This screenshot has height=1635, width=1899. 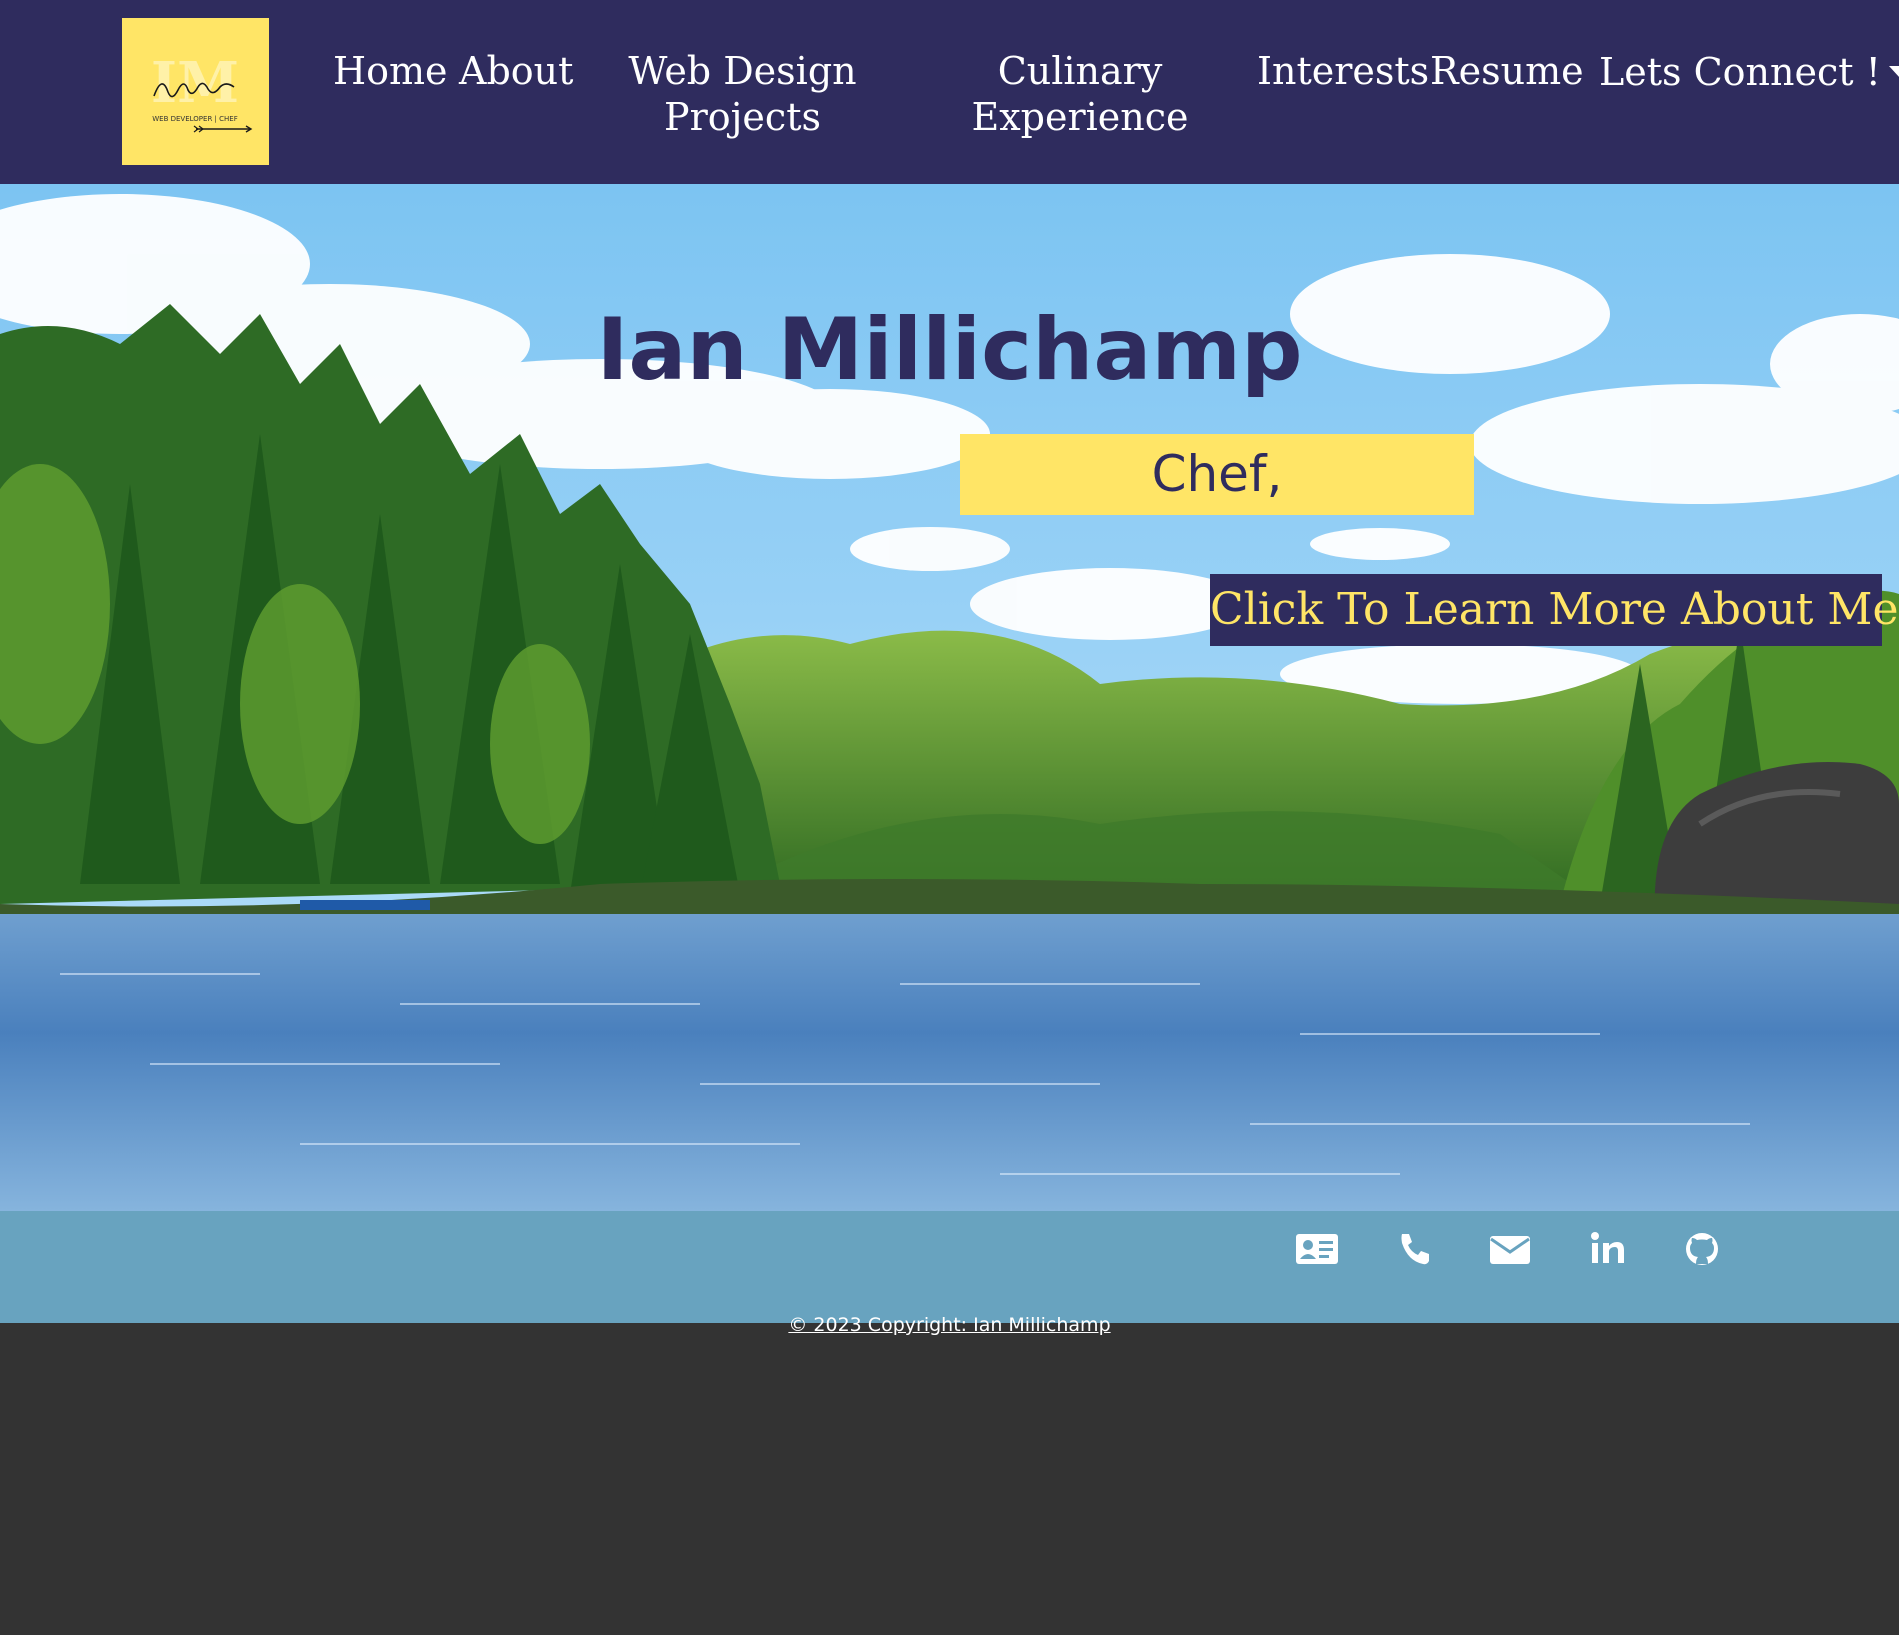 What do you see at coordinates (1217, 474) in the screenshot?
I see `role-typewriter-text: Chef,` at bounding box center [1217, 474].